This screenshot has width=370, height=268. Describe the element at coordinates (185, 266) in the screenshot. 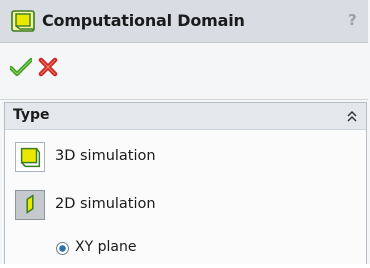

I see `bottom-edge` at that location.